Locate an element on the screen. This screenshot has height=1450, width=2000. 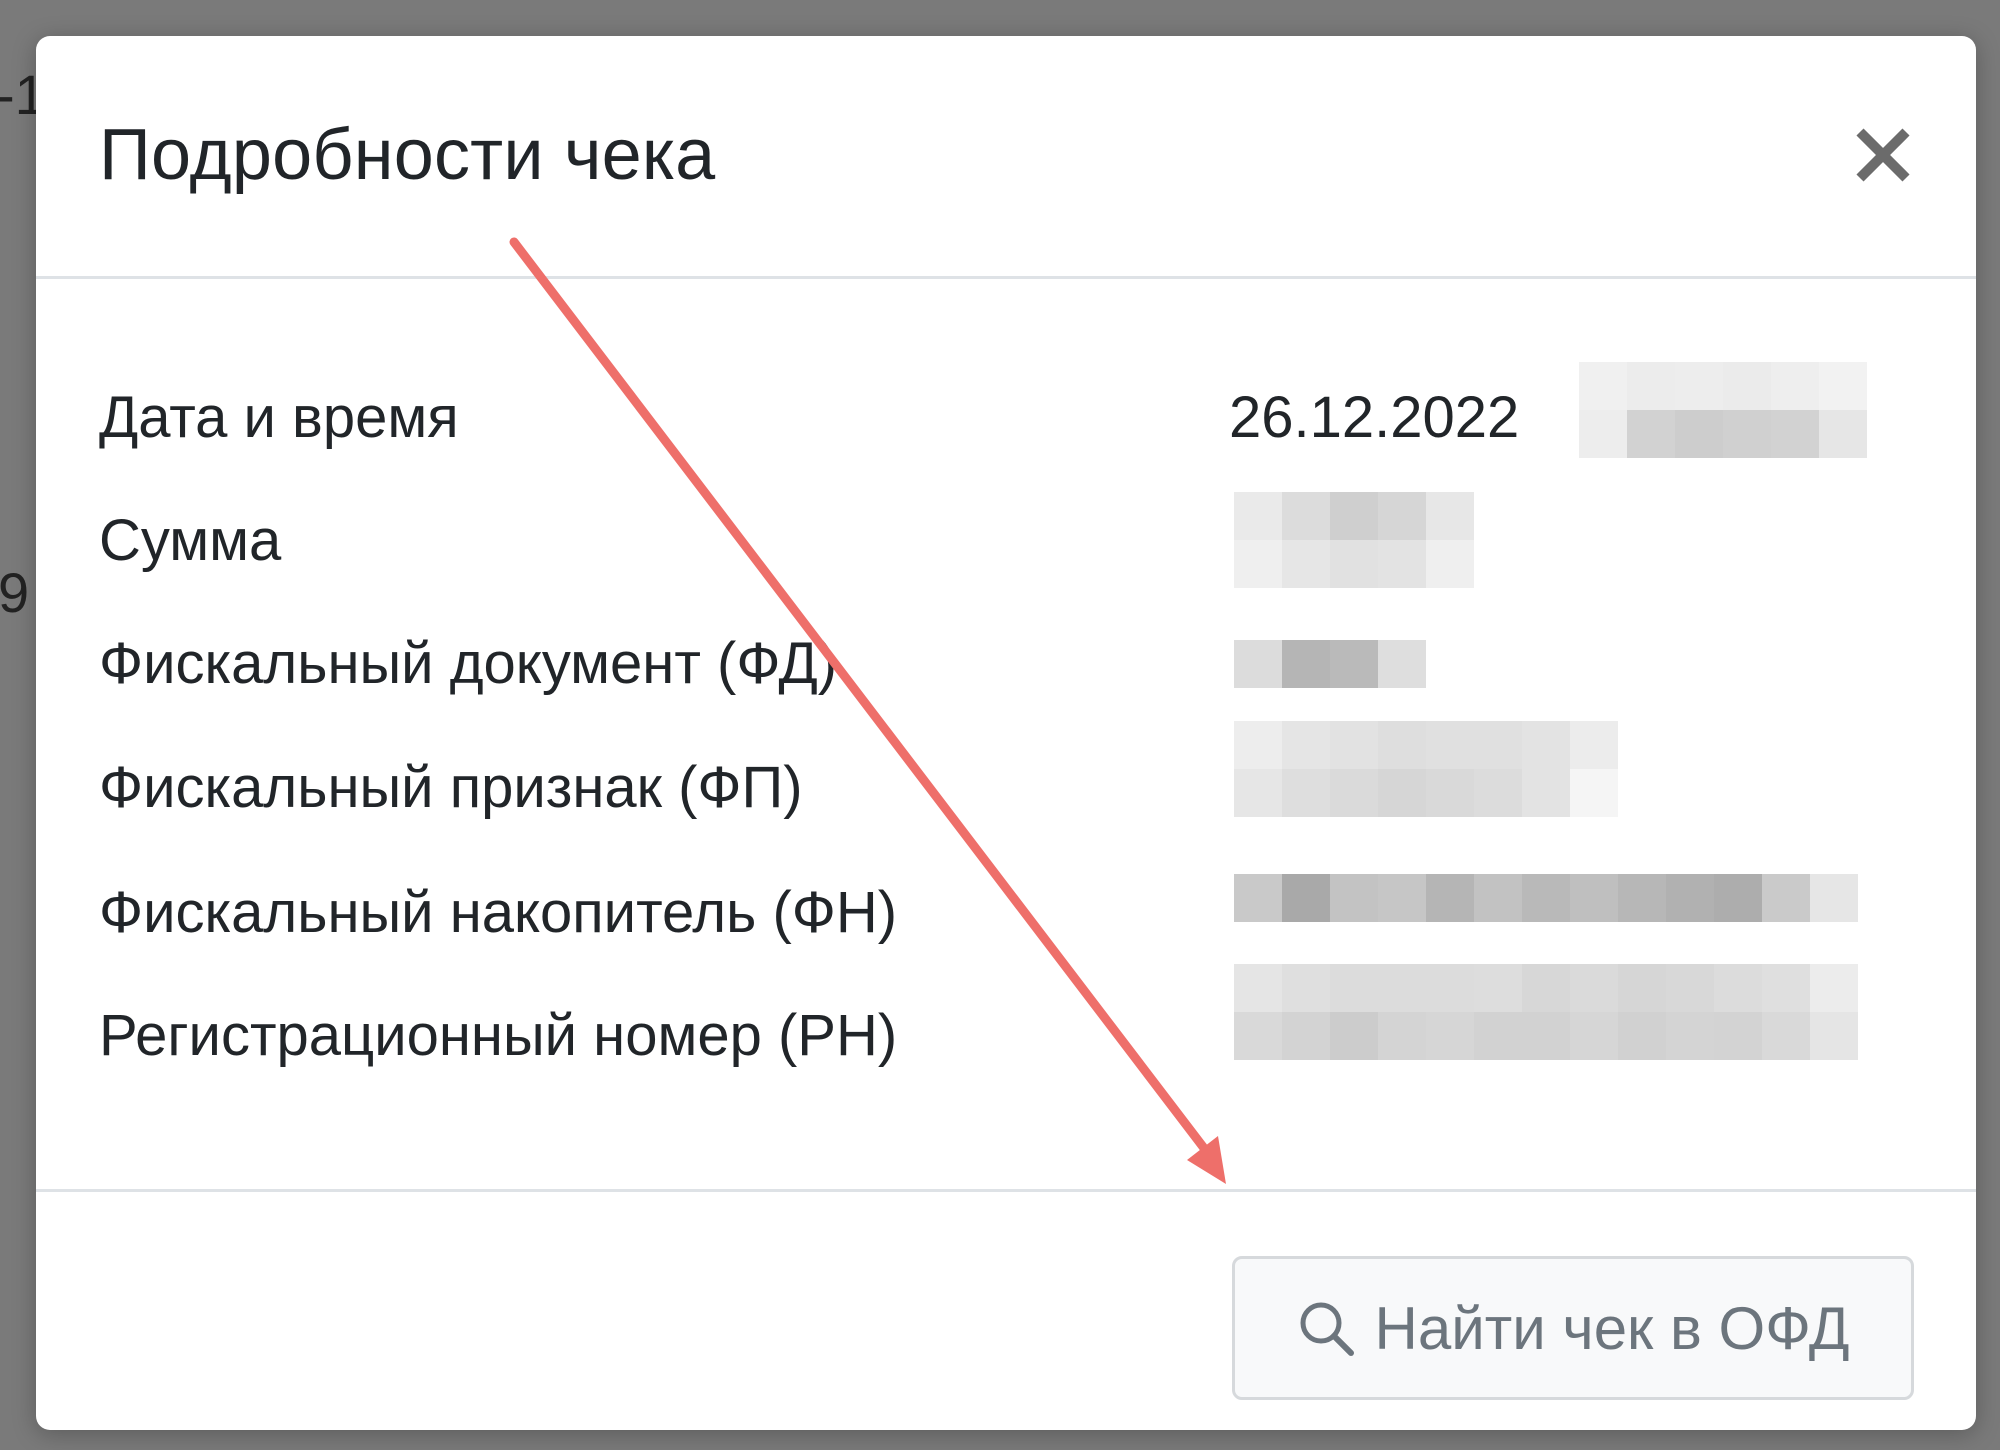
detail-label: Фискальный признак (ФП) is located at coordinates (451, 787).